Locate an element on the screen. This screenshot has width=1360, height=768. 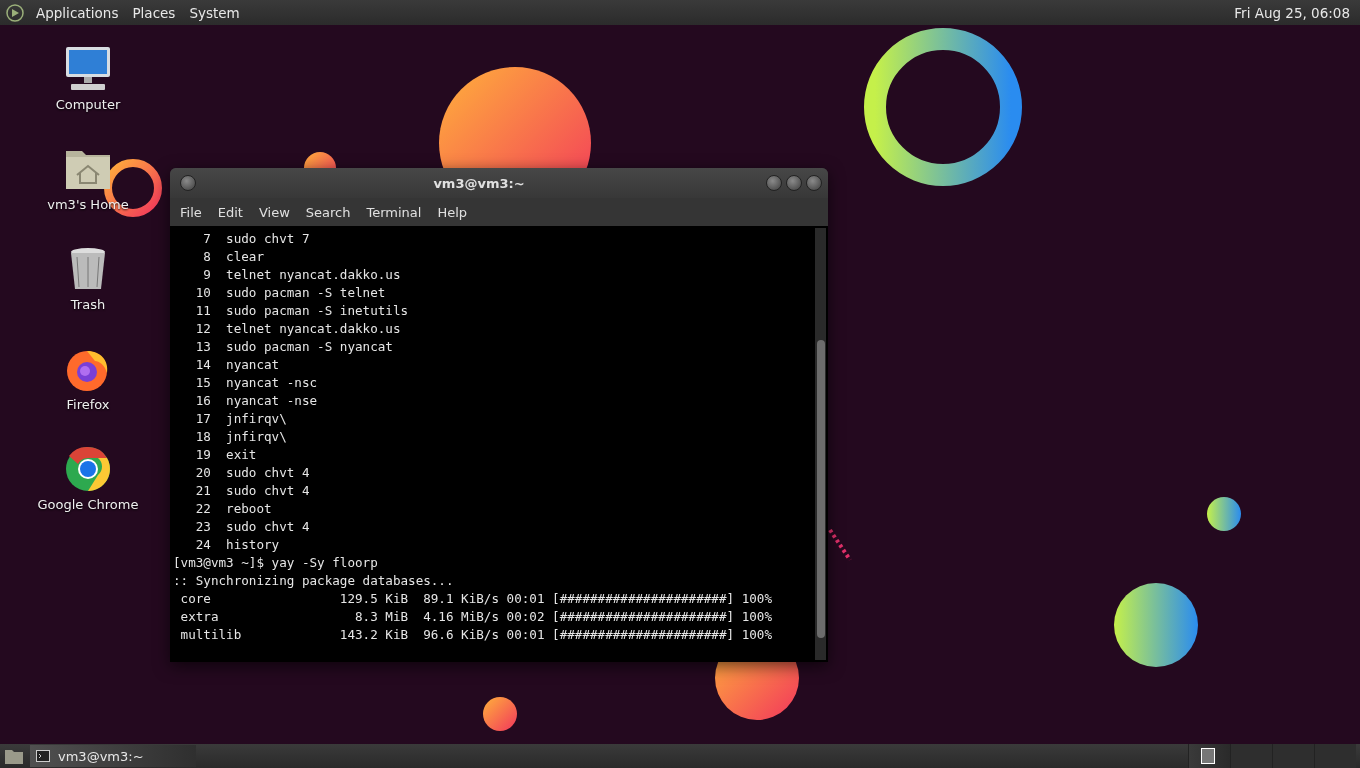
menu-item: Help is located at coordinates (452, 212).